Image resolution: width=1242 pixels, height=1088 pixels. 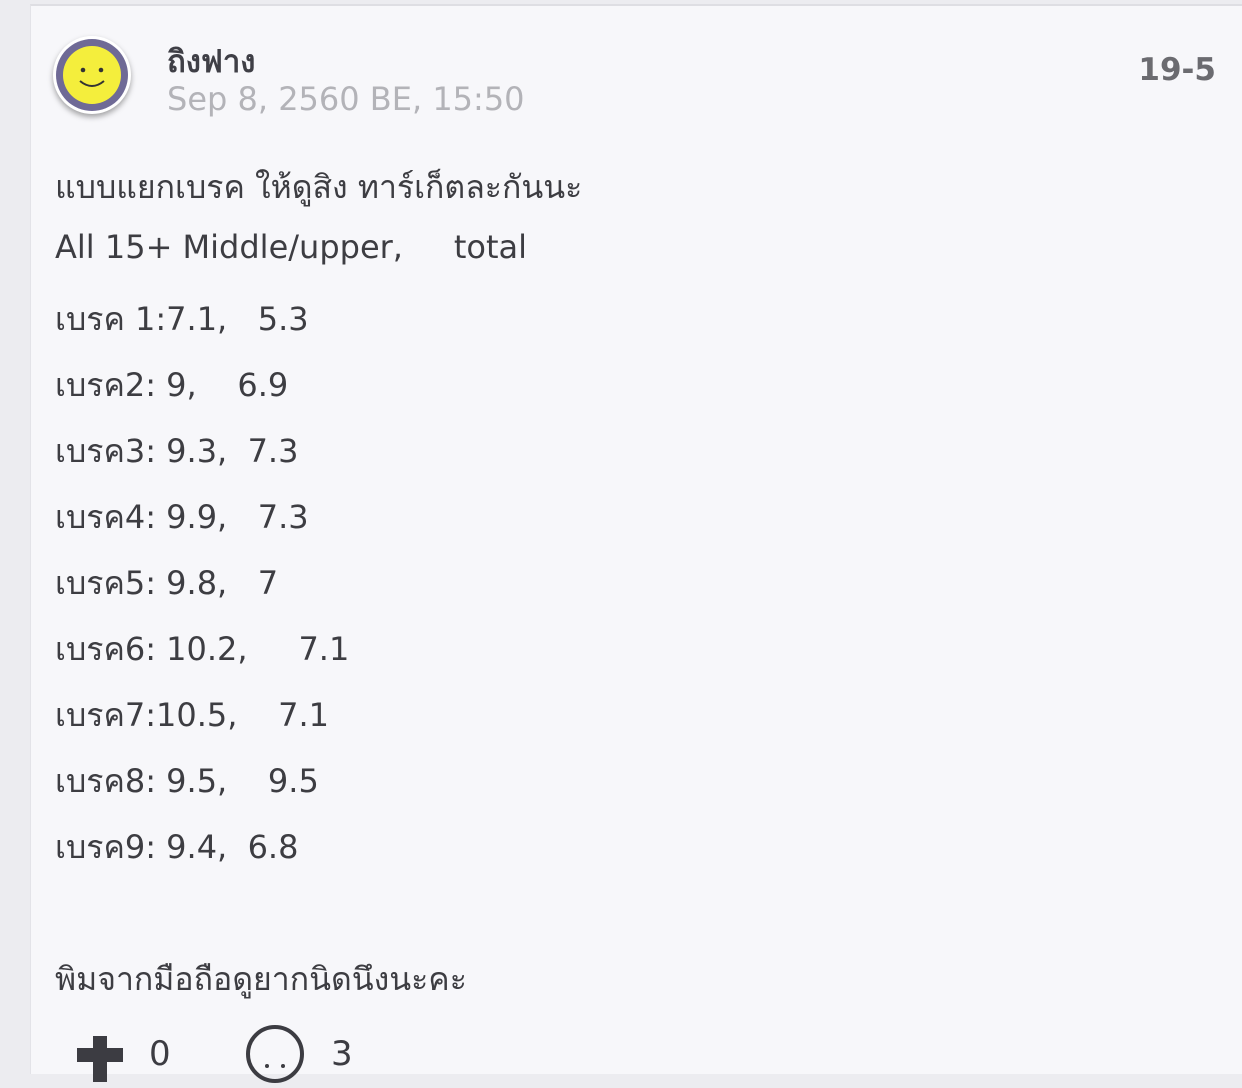 What do you see at coordinates (177, 451) in the screenshot?
I see `post-line: เบรค3: 9.3, 7.3` at bounding box center [177, 451].